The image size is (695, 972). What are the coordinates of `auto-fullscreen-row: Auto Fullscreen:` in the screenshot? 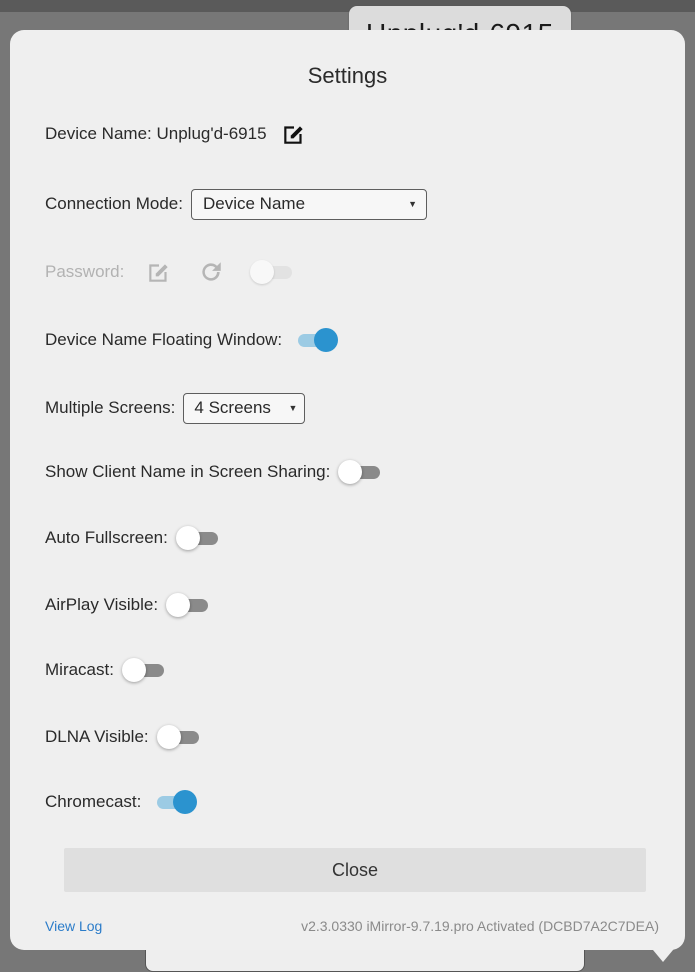 It's located at (133, 538).